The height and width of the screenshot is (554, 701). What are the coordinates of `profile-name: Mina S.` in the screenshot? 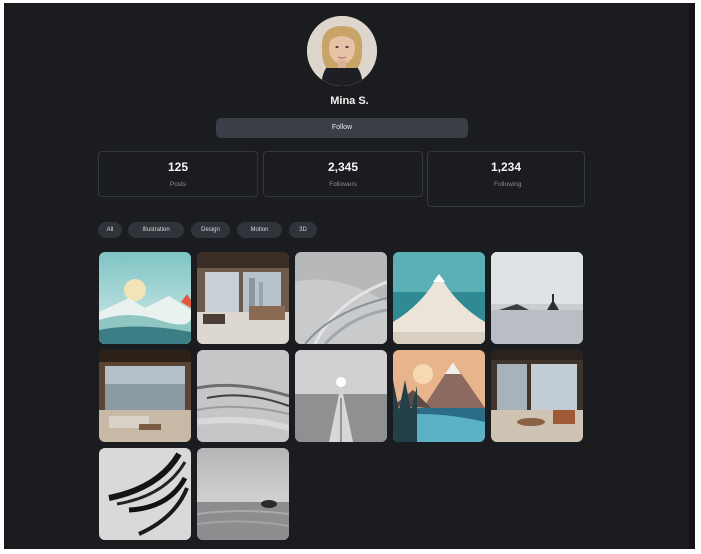 It's located at (349, 101).